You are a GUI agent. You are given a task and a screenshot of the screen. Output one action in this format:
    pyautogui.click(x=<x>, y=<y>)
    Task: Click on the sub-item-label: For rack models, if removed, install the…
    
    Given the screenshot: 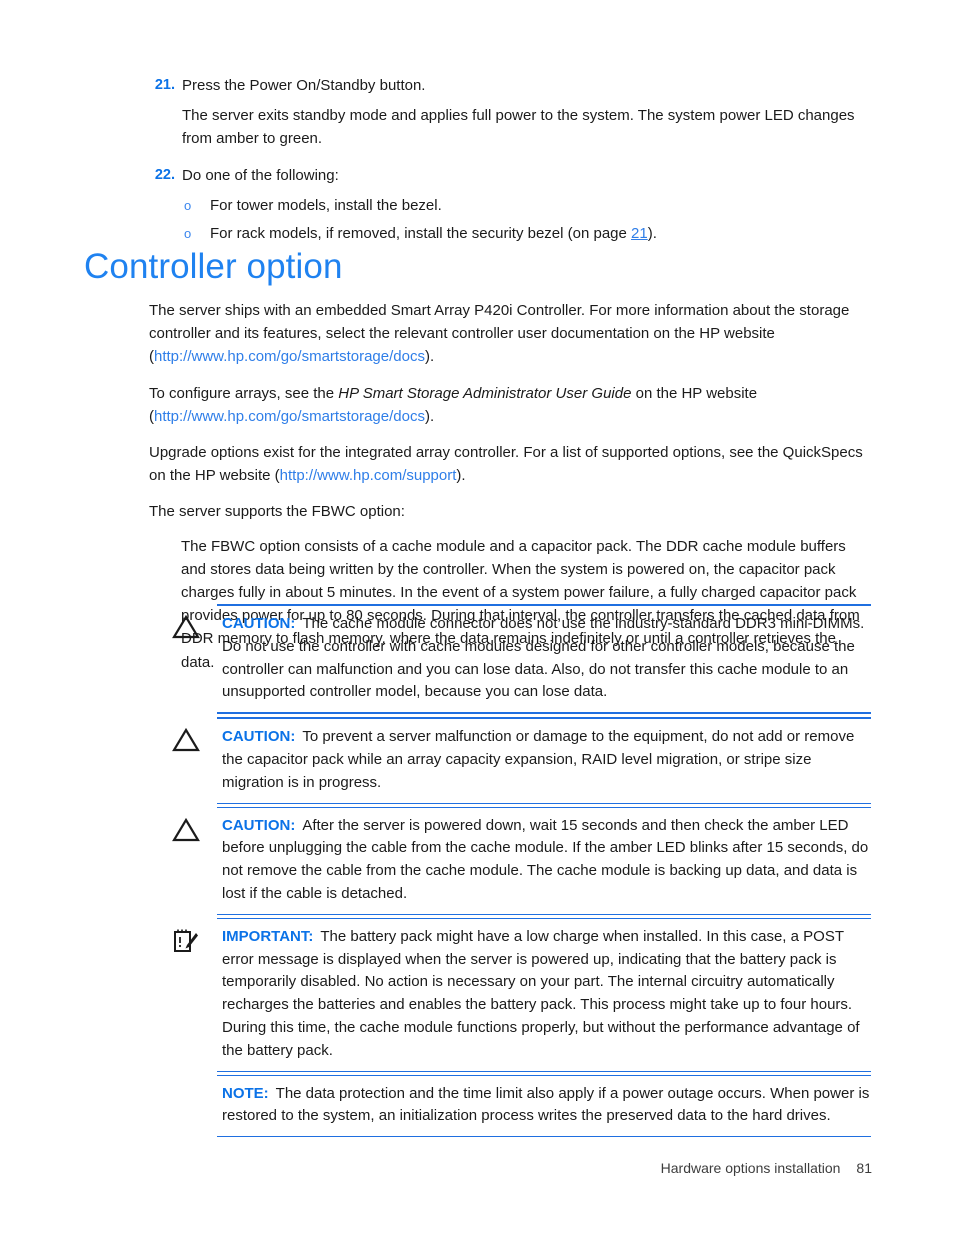 What is the action you would take?
    pyautogui.click(x=421, y=233)
    